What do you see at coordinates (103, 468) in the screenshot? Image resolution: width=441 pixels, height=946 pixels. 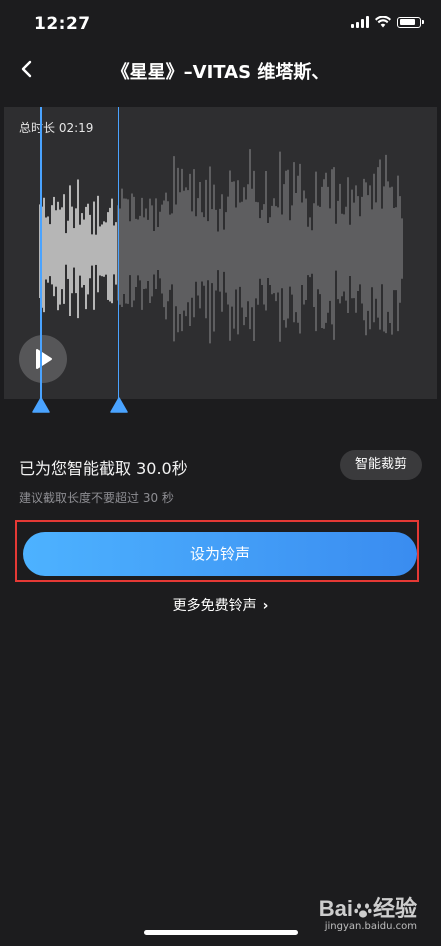 I see `selection-info: 已为您智能截取 30.0秒` at bounding box center [103, 468].